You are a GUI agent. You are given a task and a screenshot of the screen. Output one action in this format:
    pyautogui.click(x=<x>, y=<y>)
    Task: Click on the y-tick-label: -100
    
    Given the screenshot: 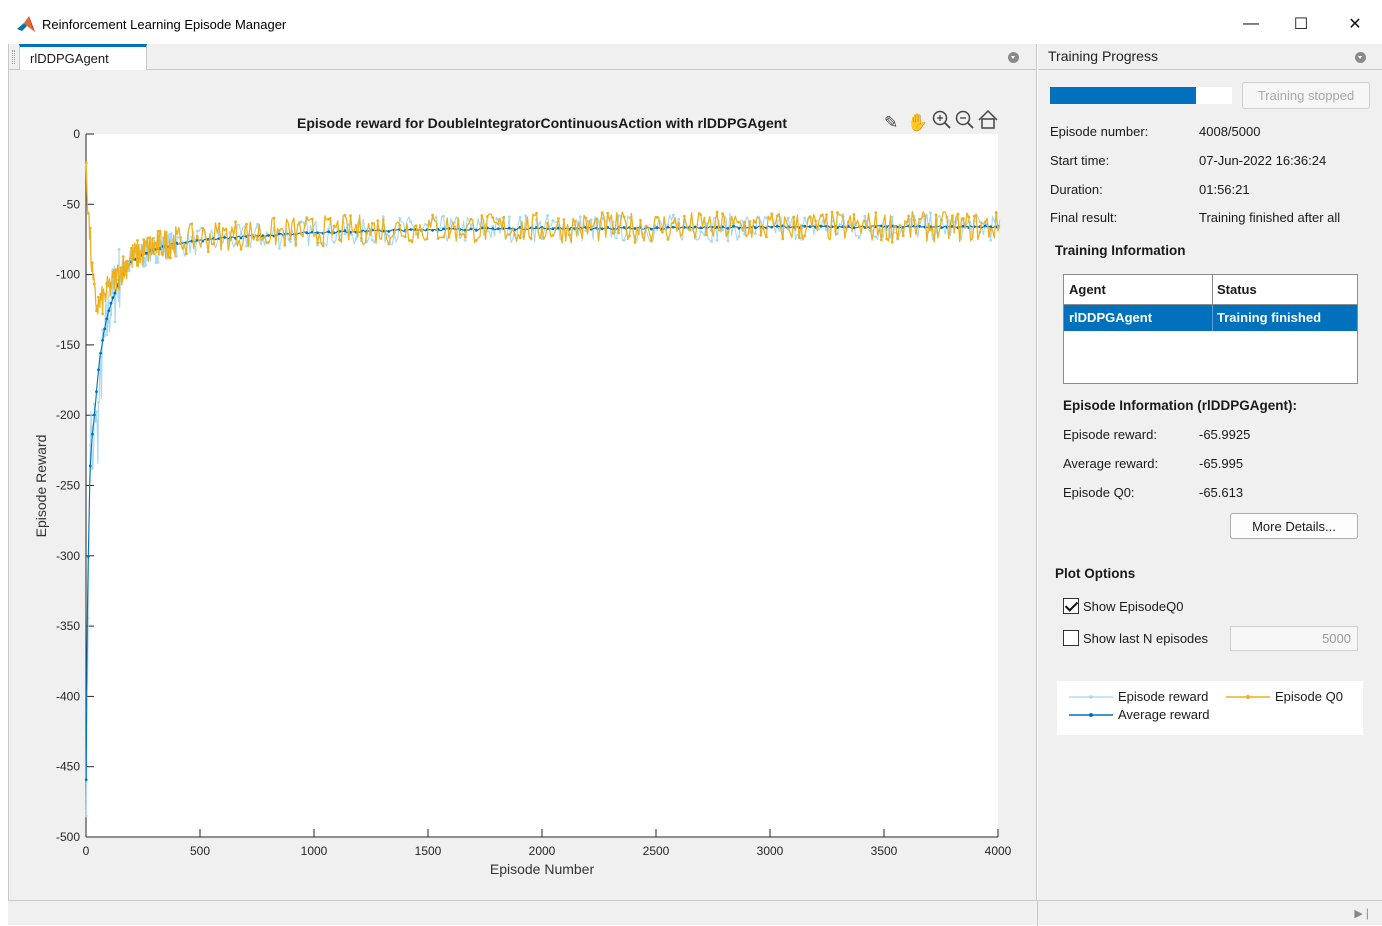 What is the action you would take?
    pyautogui.click(x=68, y=275)
    